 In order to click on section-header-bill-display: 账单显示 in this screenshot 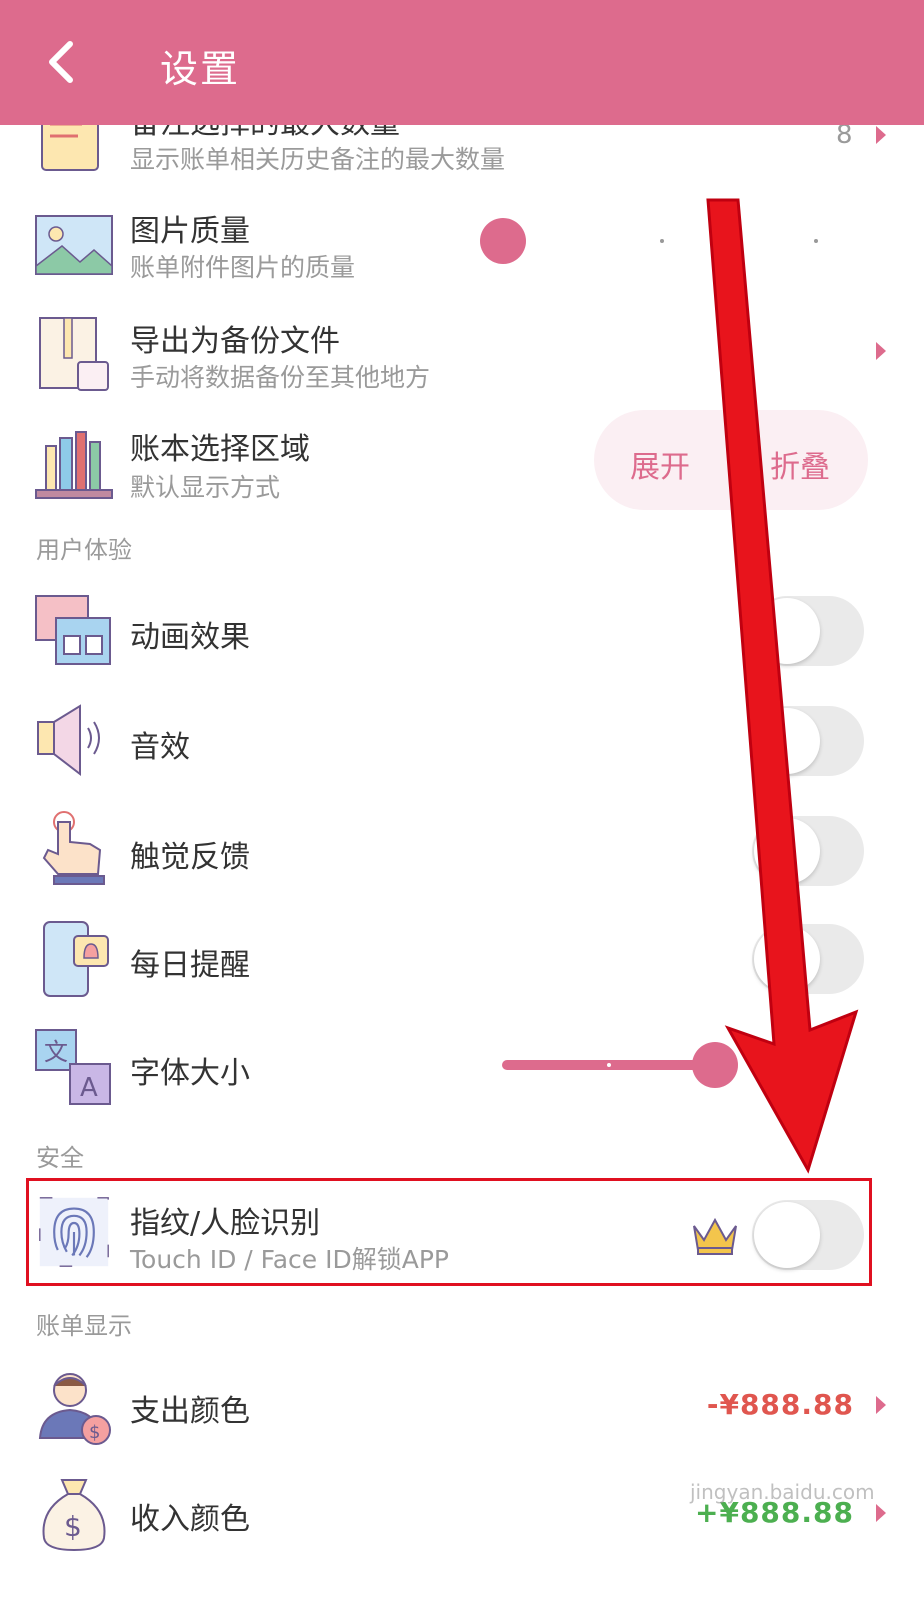, I will do `click(84, 1326)`.